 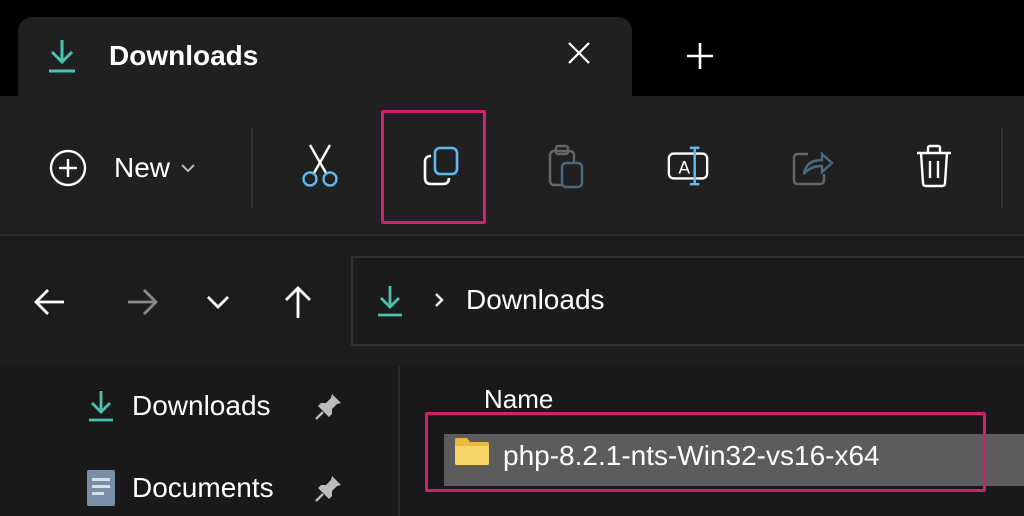 What do you see at coordinates (184, 55) in the screenshot?
I see `tab-title: Downloads` at bounding box center [184, 55].